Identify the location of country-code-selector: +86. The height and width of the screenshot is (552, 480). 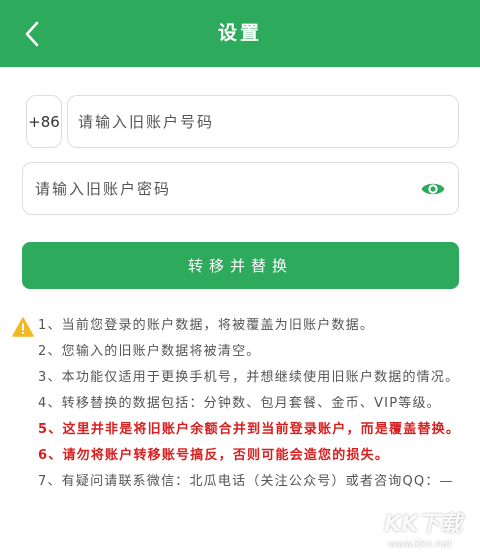
(44, 121).